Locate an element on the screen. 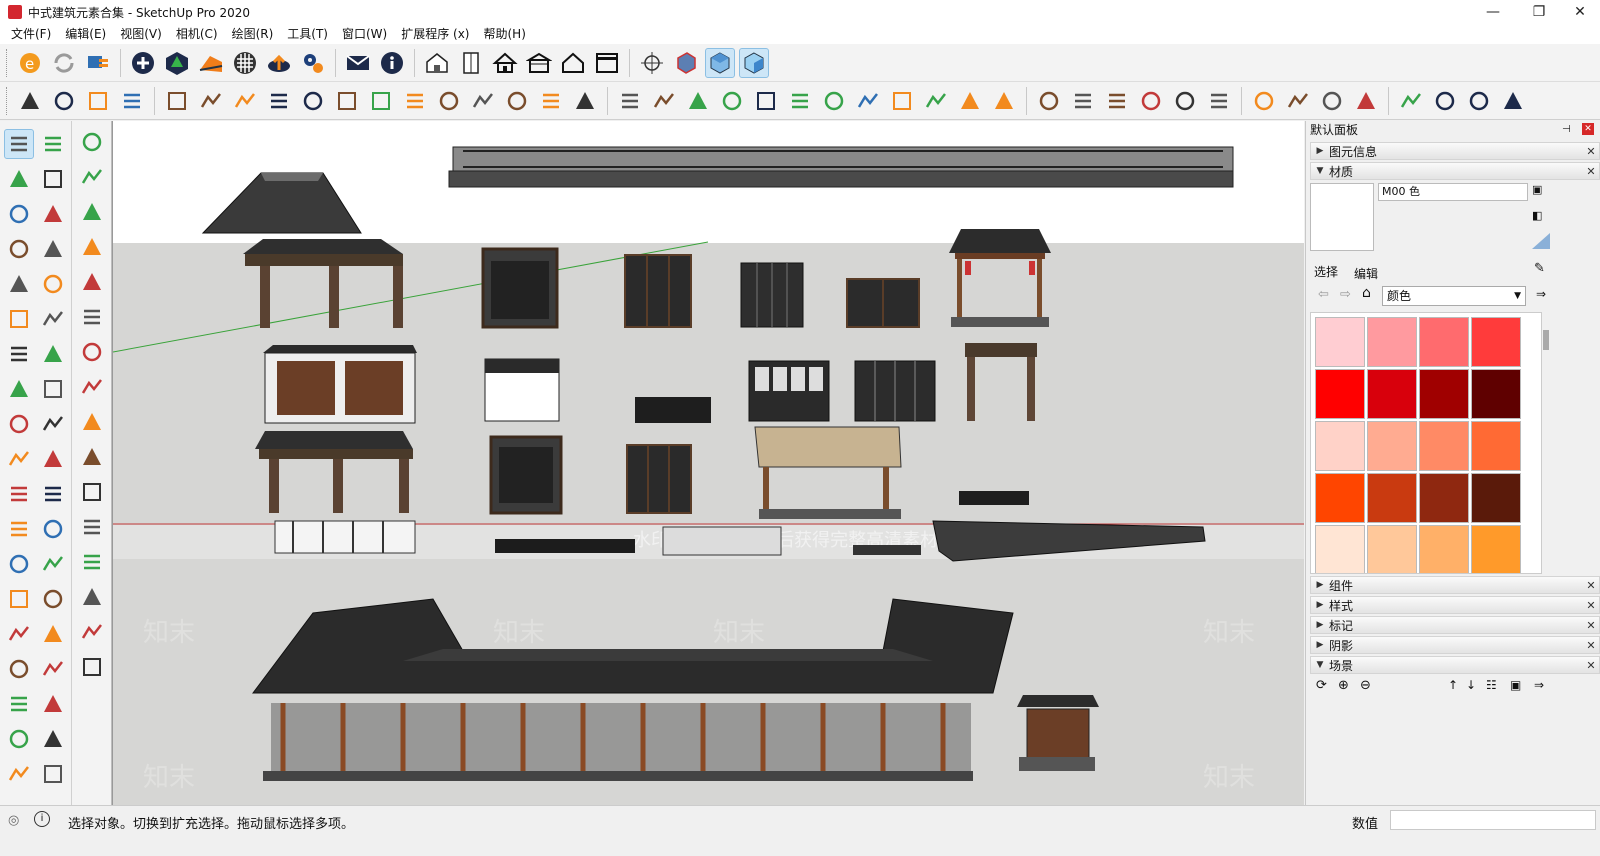 Image resolution: width=1600 pixels, height=856 pixels. dimension-bracket-icon is located at coordinates (92, 177).